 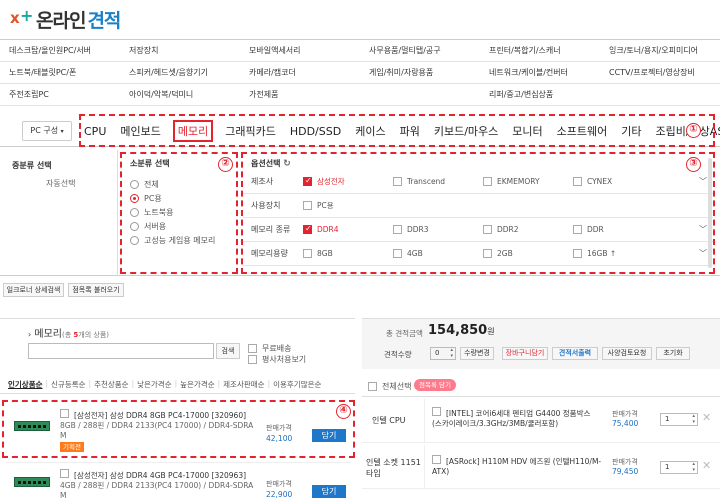 I want to click on search-button: 검색, so click(x=228, y=351).